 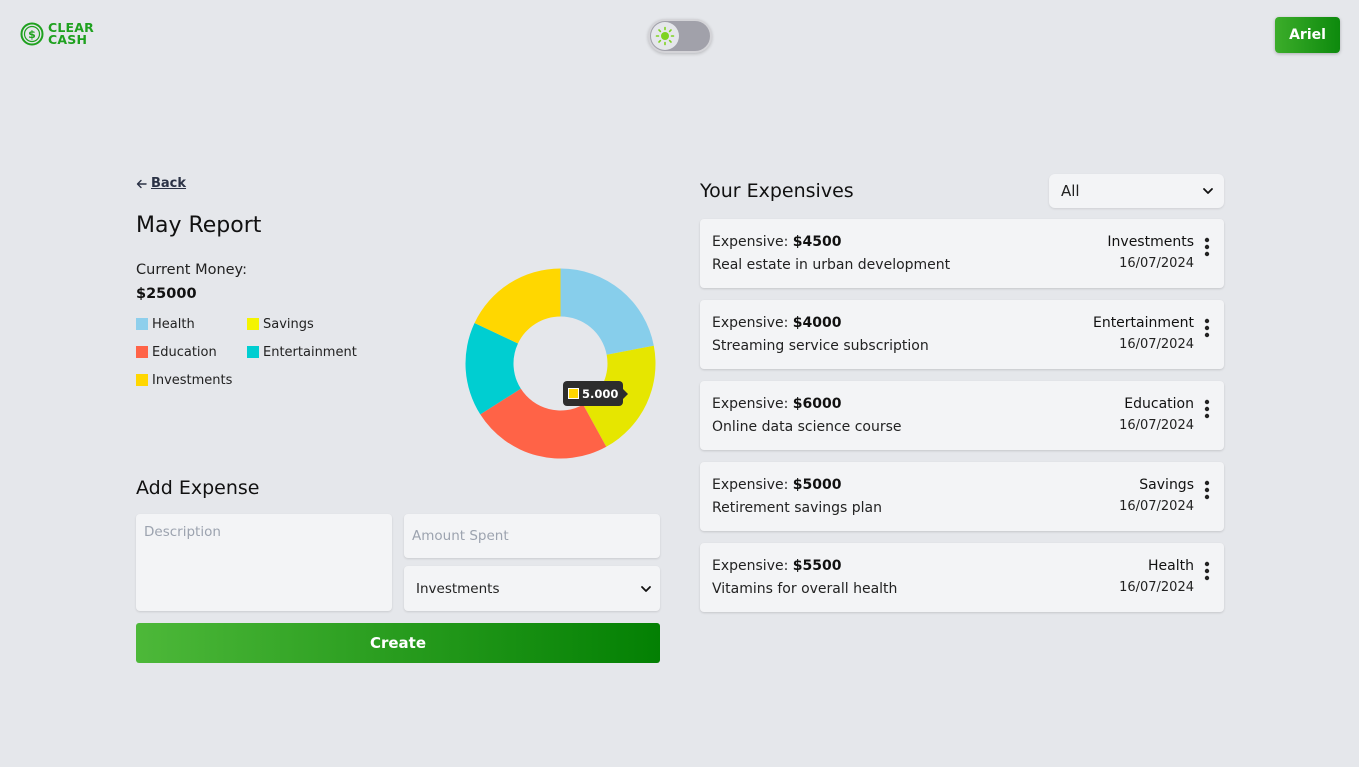 I want to click on legend-item-health: Health, so click(x=191, y=324).